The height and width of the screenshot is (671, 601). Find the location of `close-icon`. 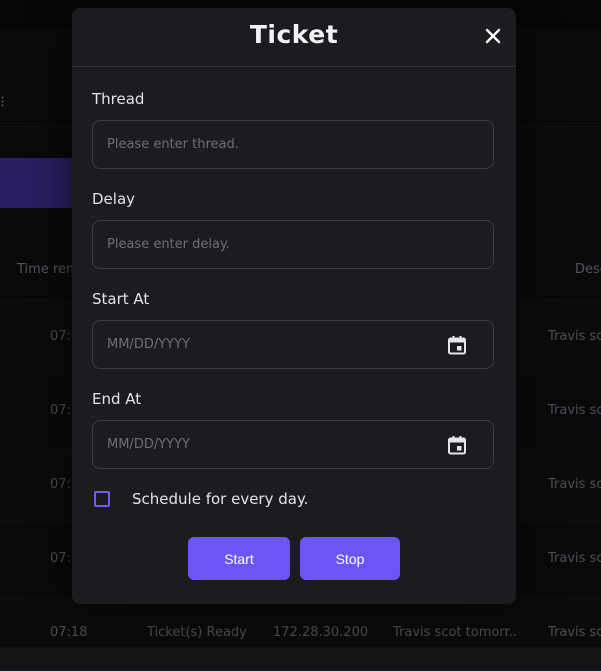

close-icon is located at coordinates (493, 36).